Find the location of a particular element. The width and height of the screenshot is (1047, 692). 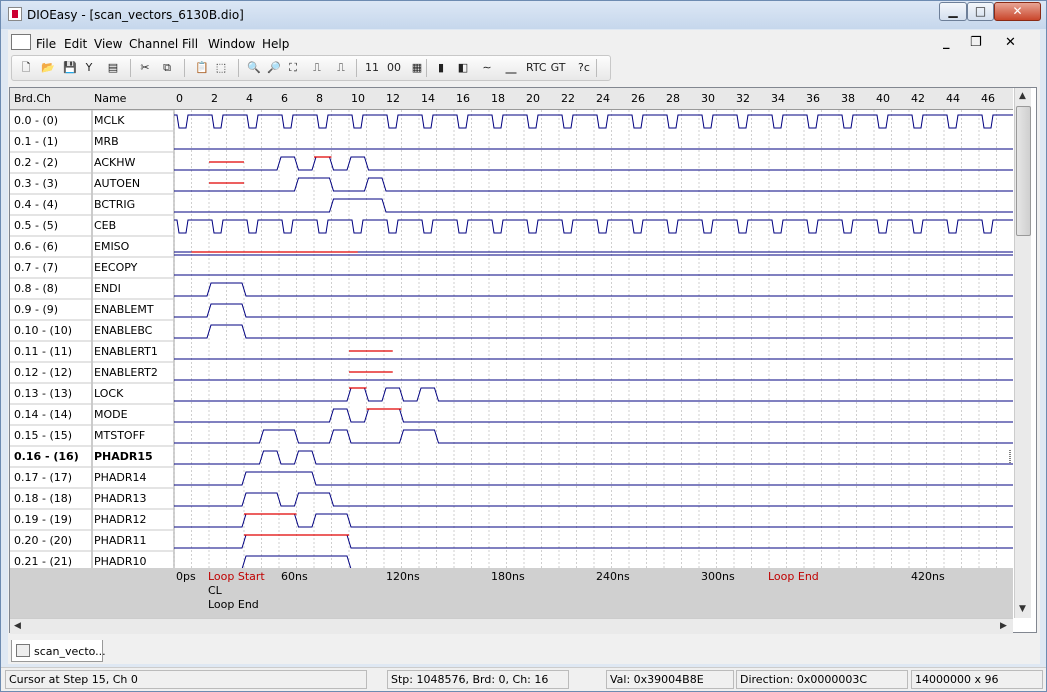

step-tick-label: 14 is located at coordinates (428, 98).